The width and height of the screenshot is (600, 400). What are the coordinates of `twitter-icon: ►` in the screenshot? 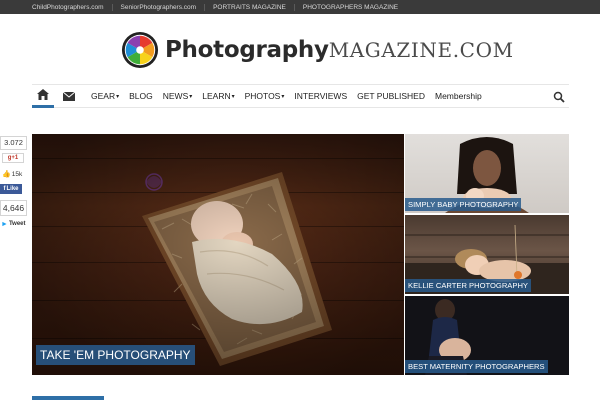 It's located at (4, 224).